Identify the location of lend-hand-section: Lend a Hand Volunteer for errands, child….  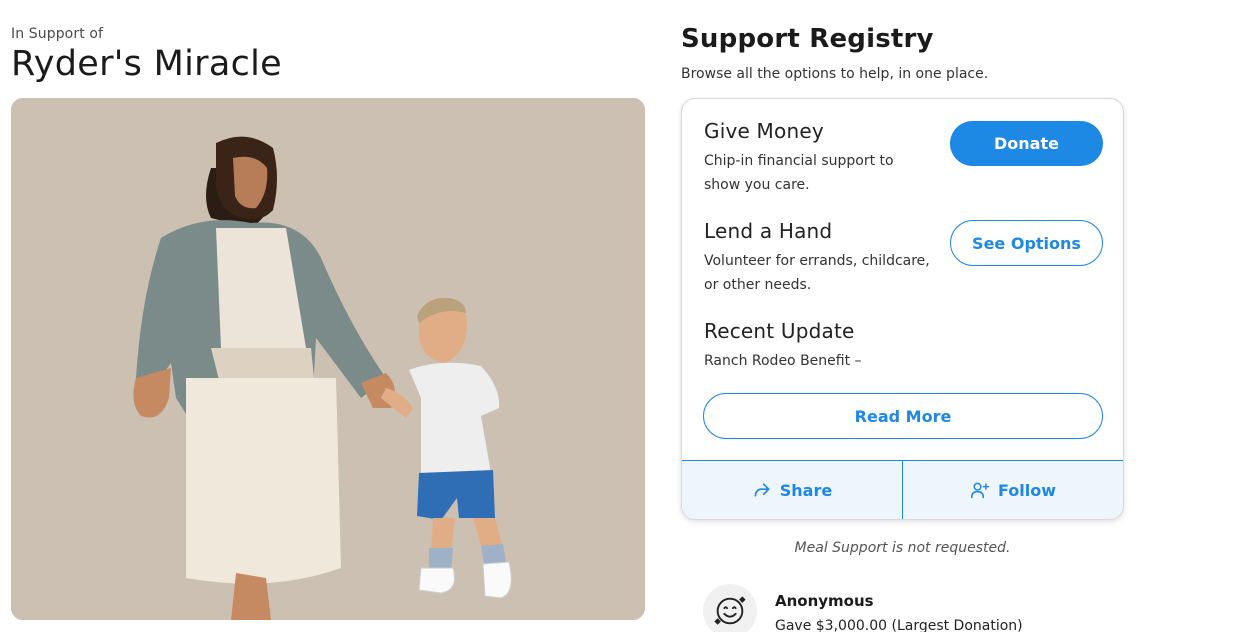
(819, 258).